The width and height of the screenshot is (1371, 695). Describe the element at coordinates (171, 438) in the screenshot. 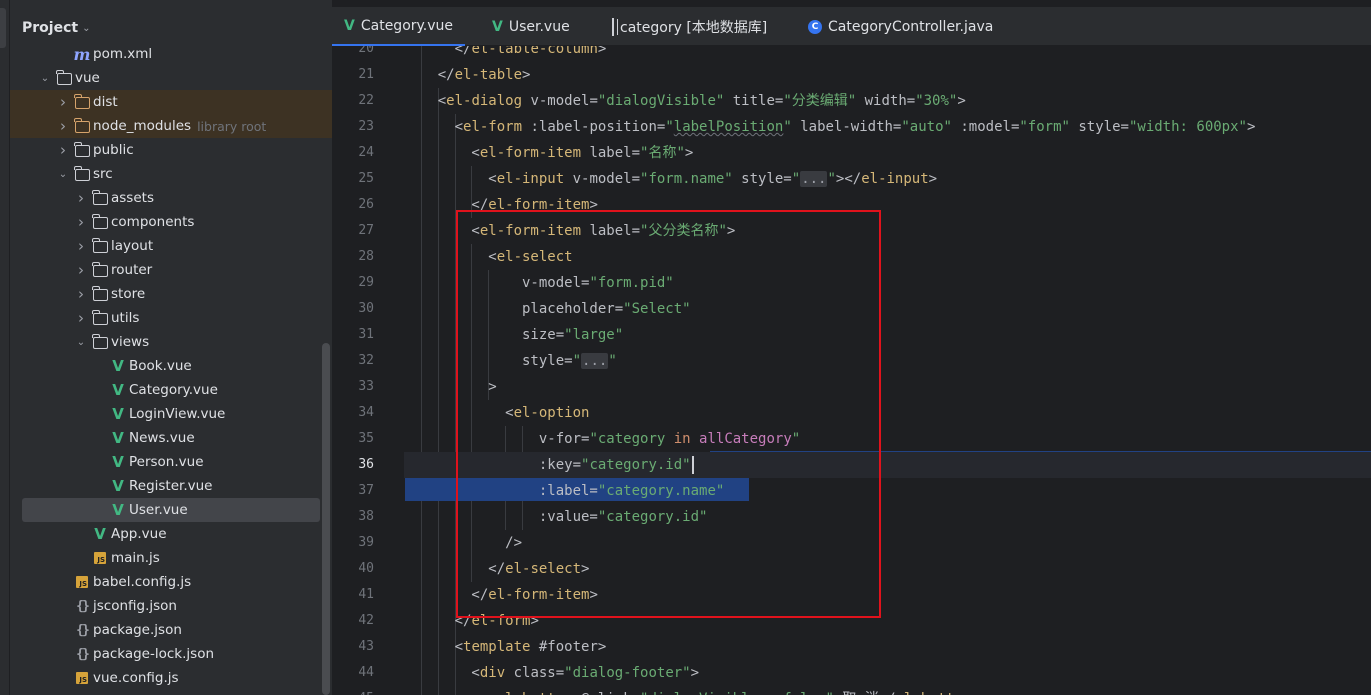

I see `tree-item: ›VNews.vue` at that location.